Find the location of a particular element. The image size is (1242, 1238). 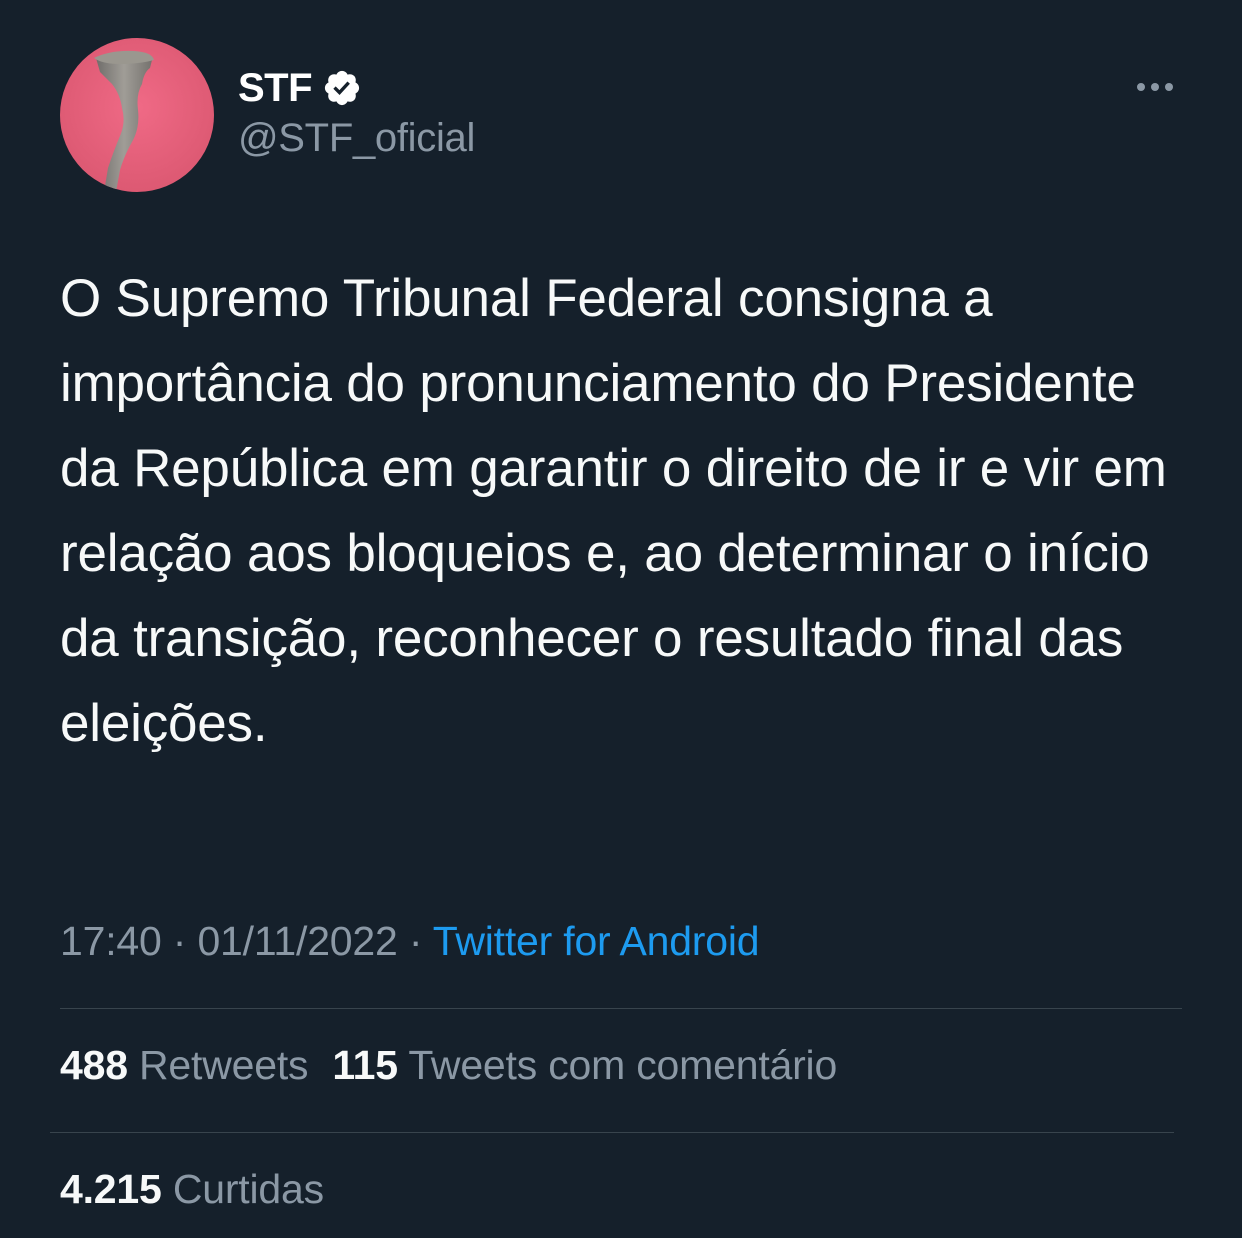

author-name-row: STF is located at coordinates (300, 88).